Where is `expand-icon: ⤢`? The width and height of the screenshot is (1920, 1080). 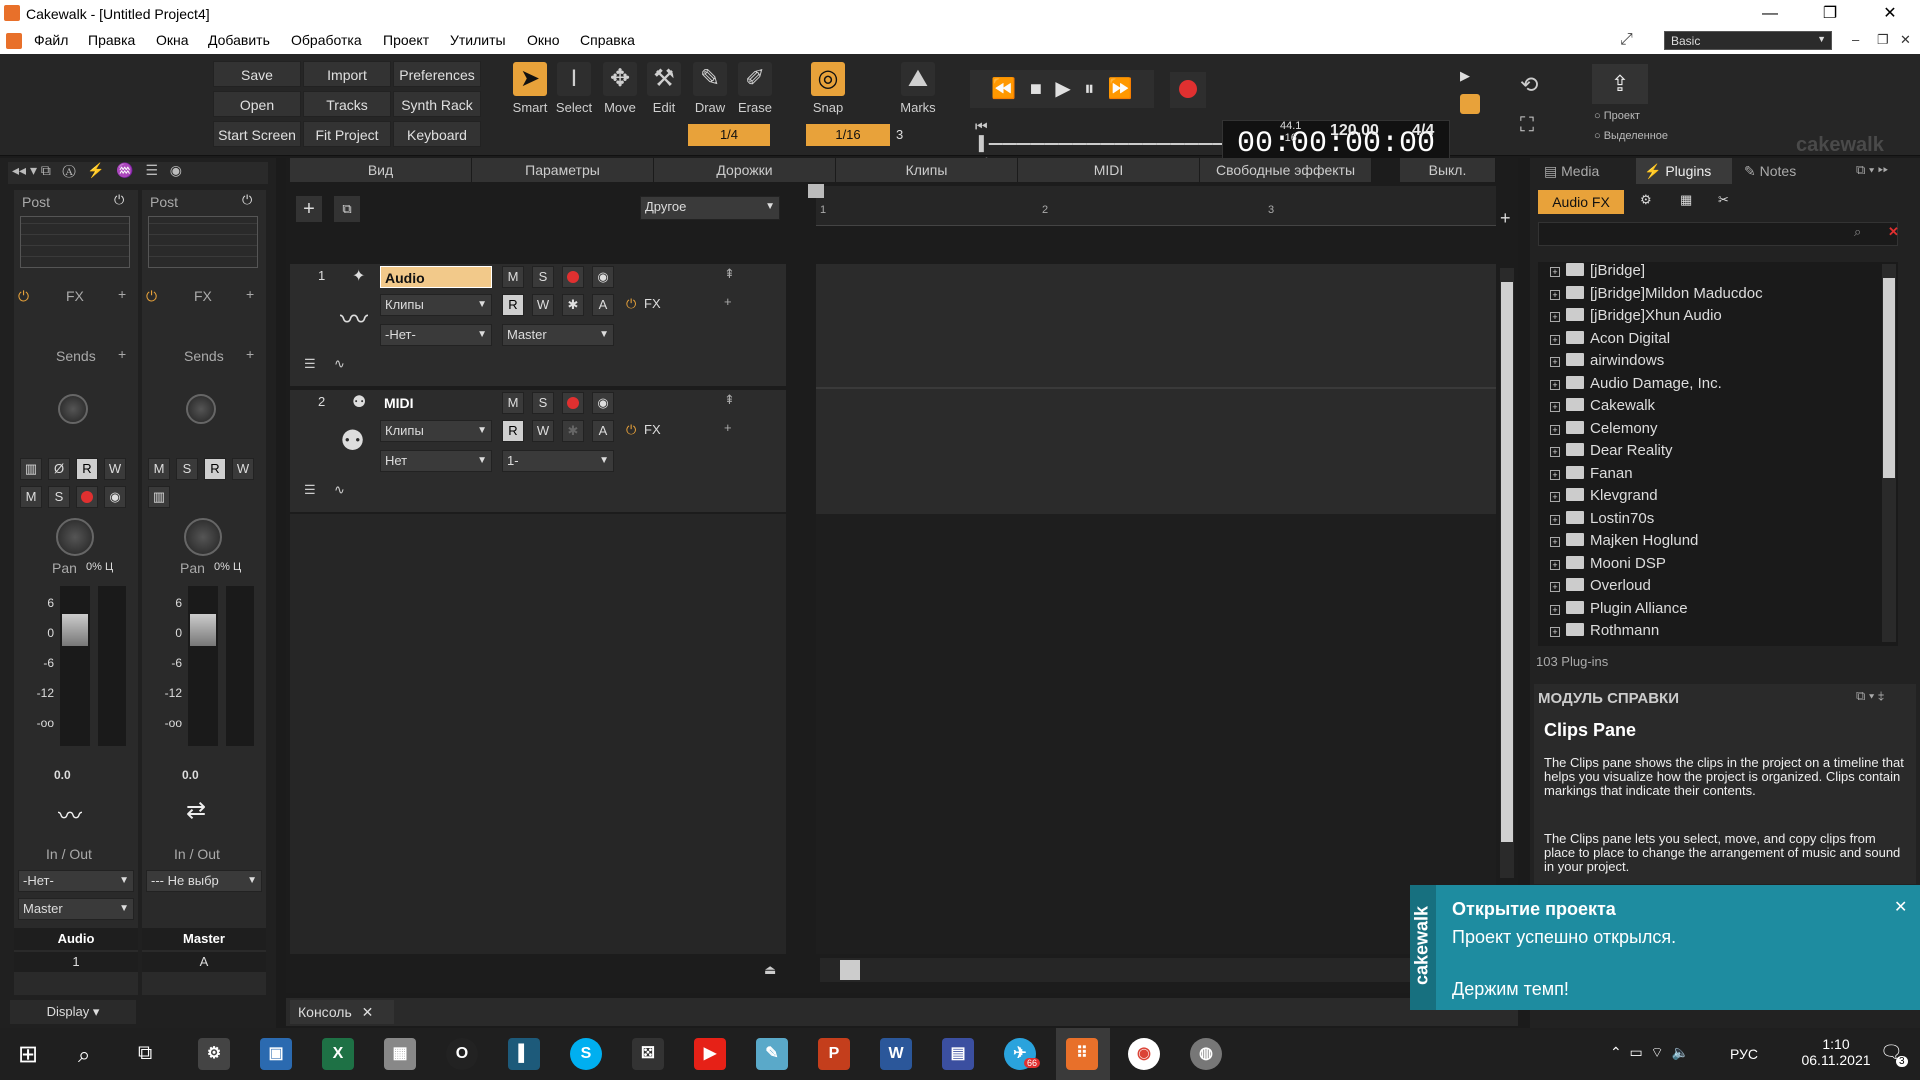 expand-icon: ⤢ is located at coordinates (1626, 40).